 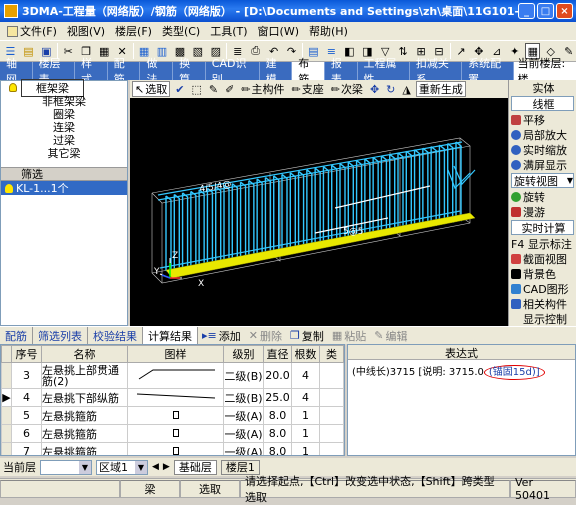 I want to click on paste-button: ▦ 粘贴, so click(x=349, y=336).